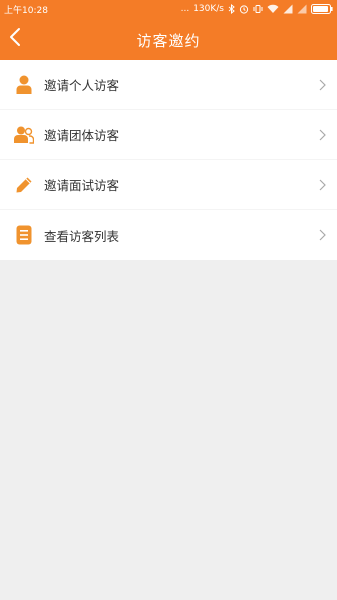  I want to click on menu-item-invite-individual: 邀请个人访客, so click(168, 85).